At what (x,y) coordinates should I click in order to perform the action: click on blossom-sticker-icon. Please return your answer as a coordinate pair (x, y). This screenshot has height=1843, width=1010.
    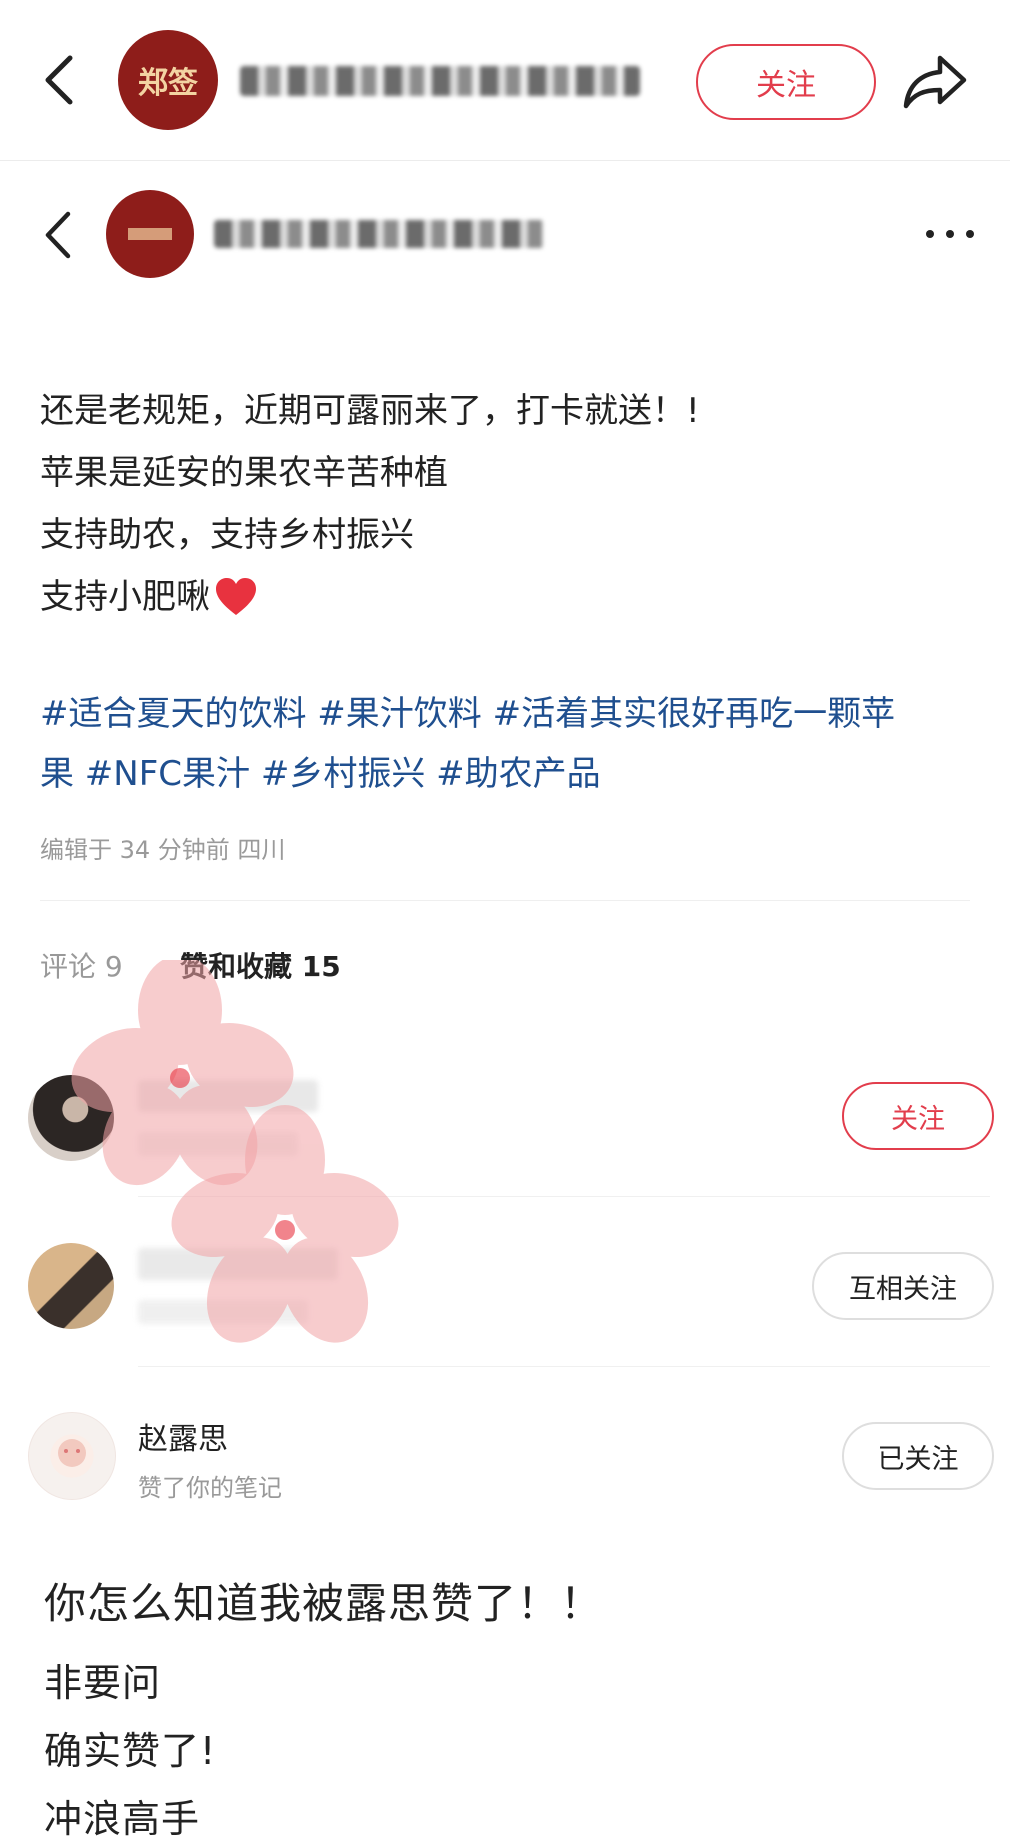
    Looking at the image, I should click on (235, 1151).